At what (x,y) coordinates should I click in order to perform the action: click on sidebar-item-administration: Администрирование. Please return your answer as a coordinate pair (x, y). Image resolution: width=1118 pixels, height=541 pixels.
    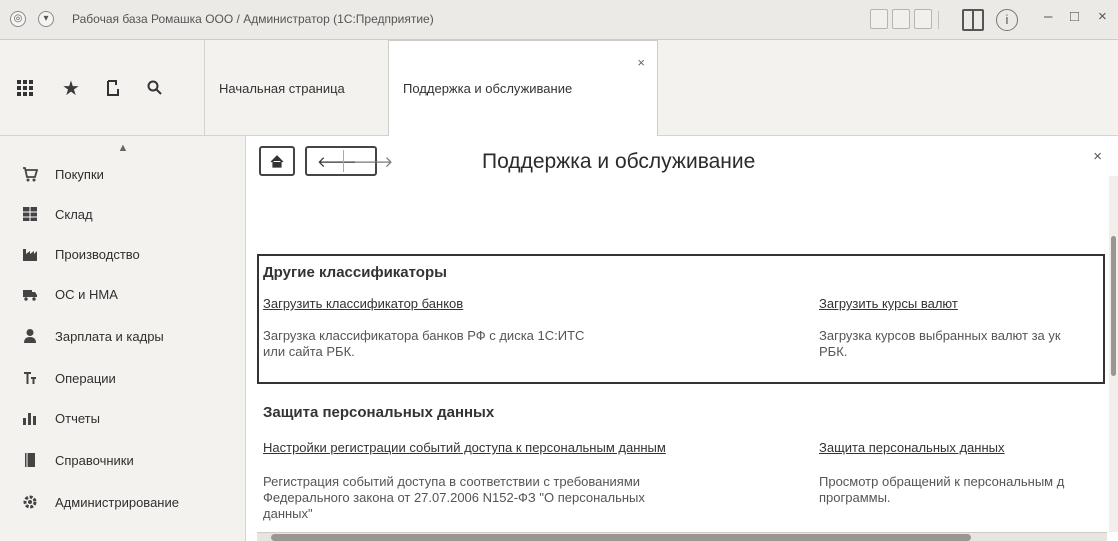
    Looking at the image, I should click on (123, 502).